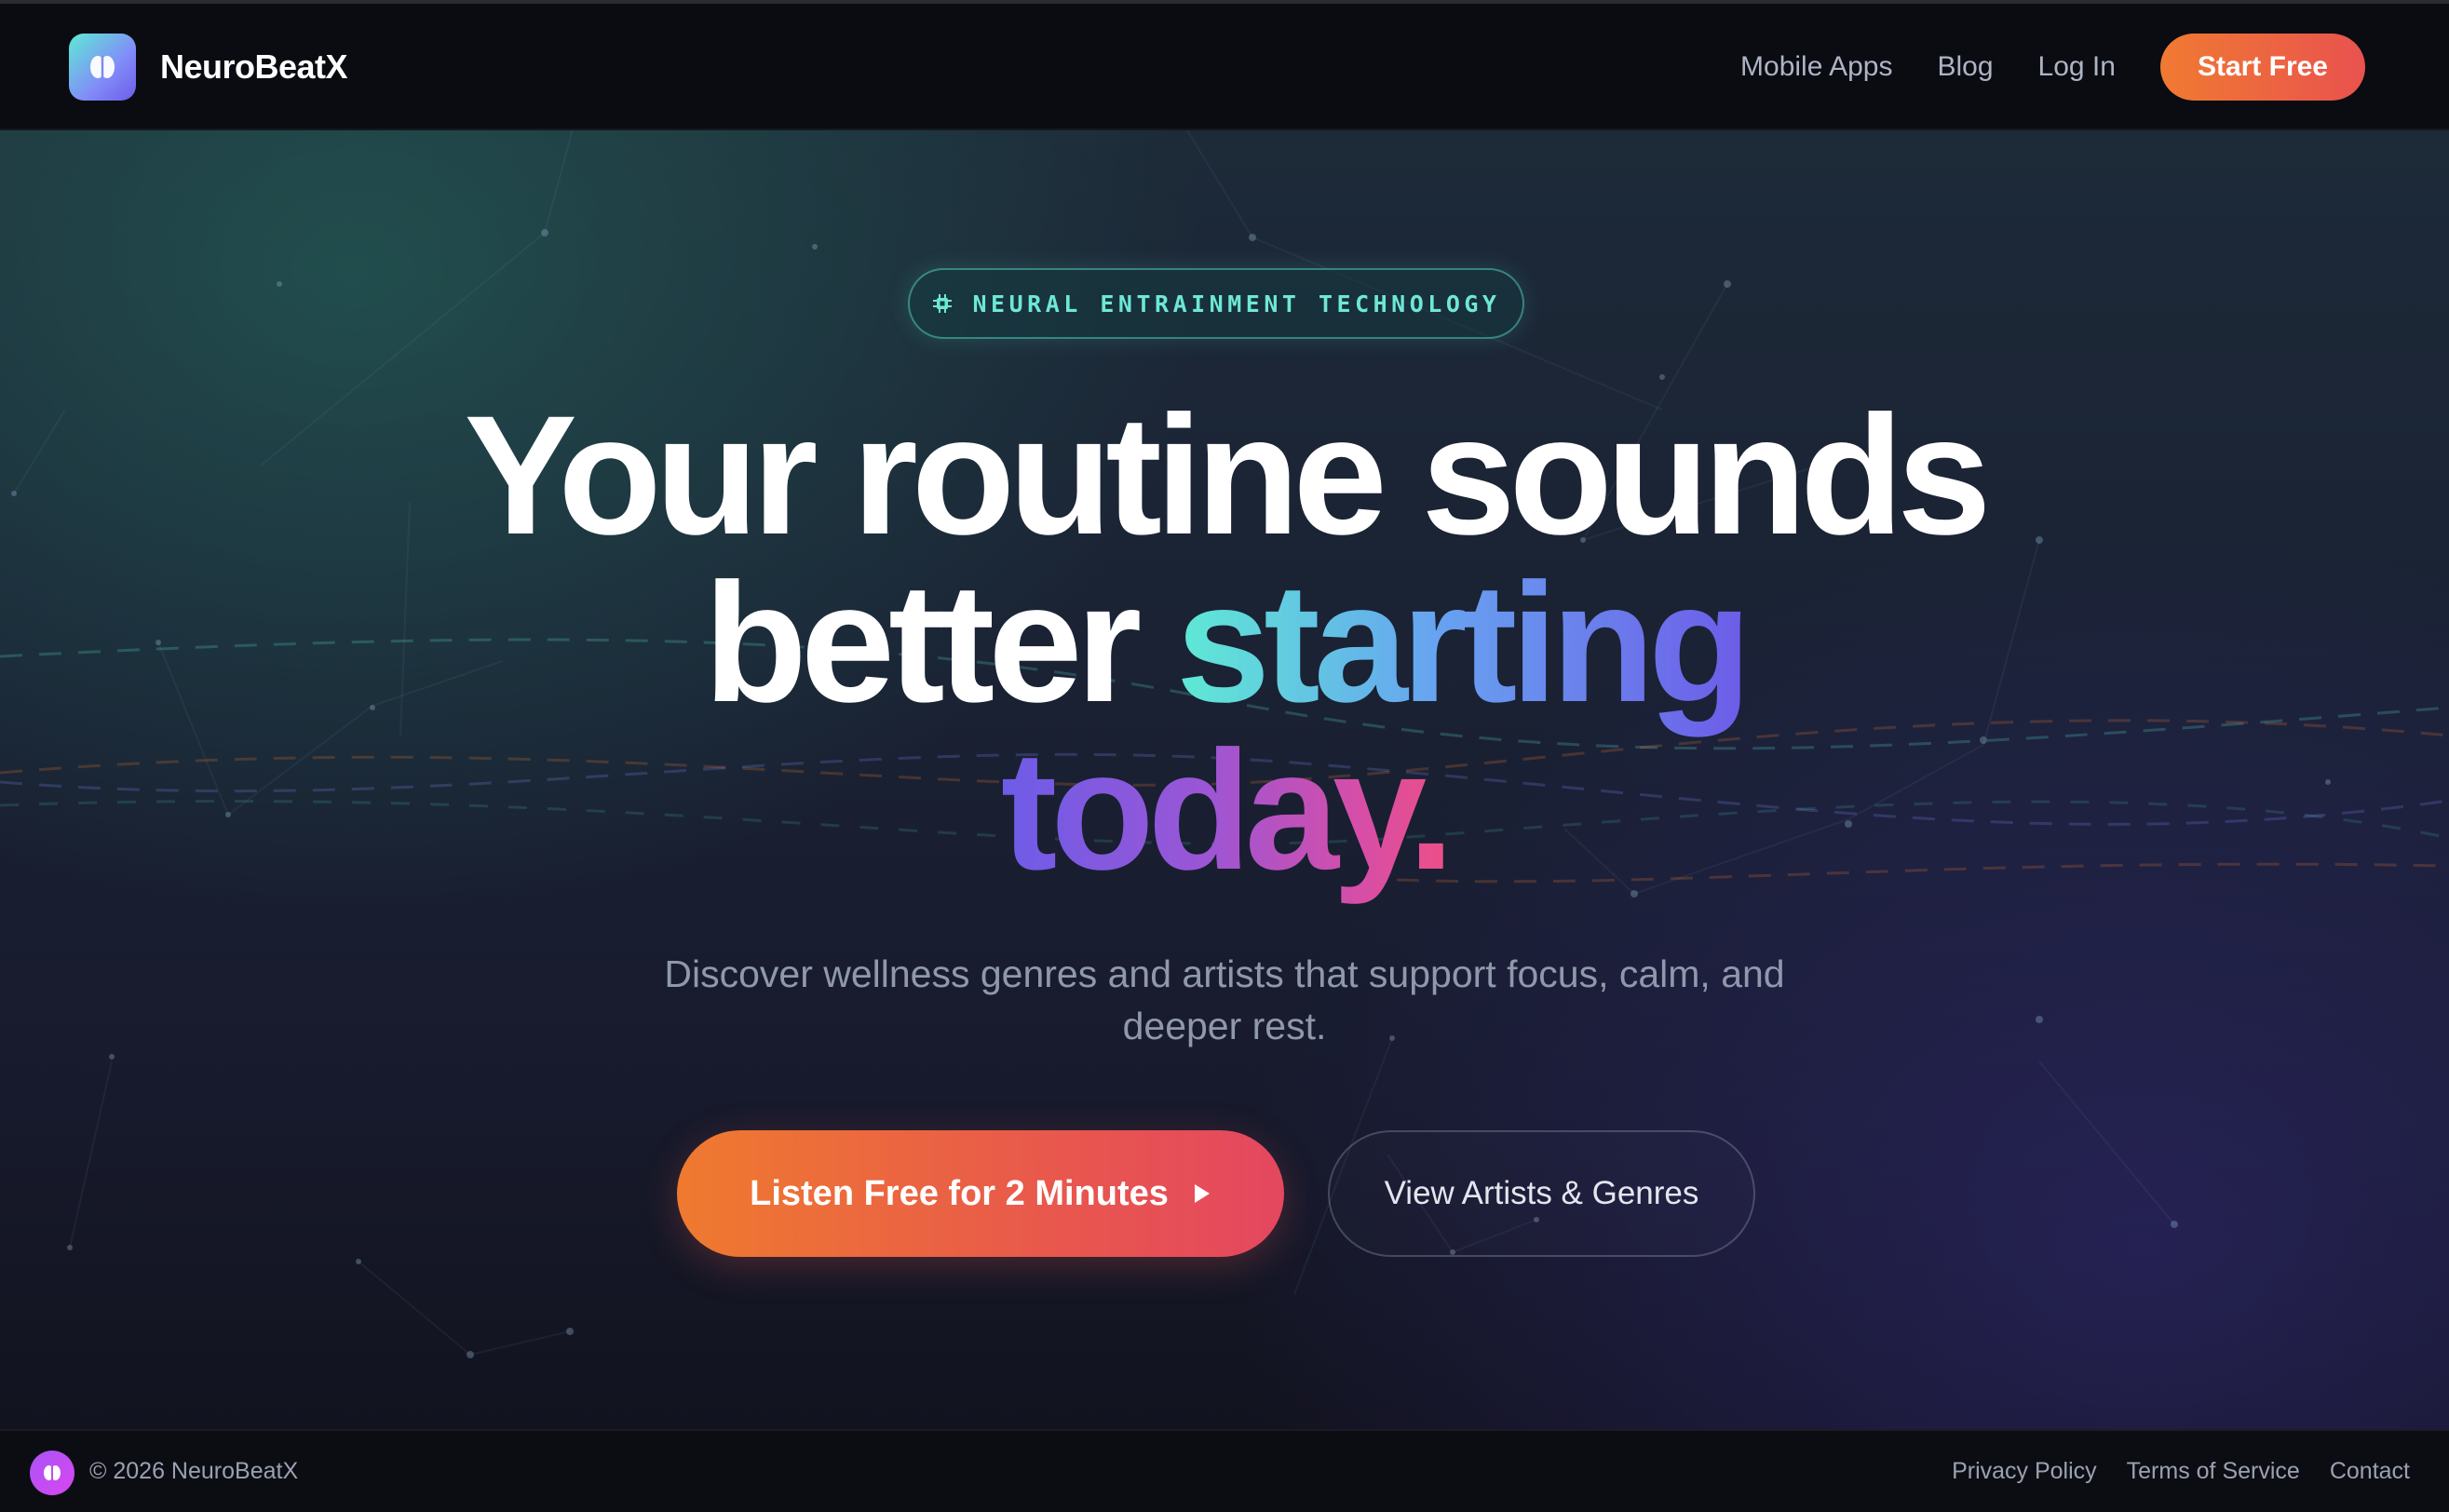 The width and height of the screenshot is (2449, 1512). What do you see at coordinates (254, 67) in the screenshot?
I see `brand-name: NeuroBeatX` at bounding box center [254, 67].